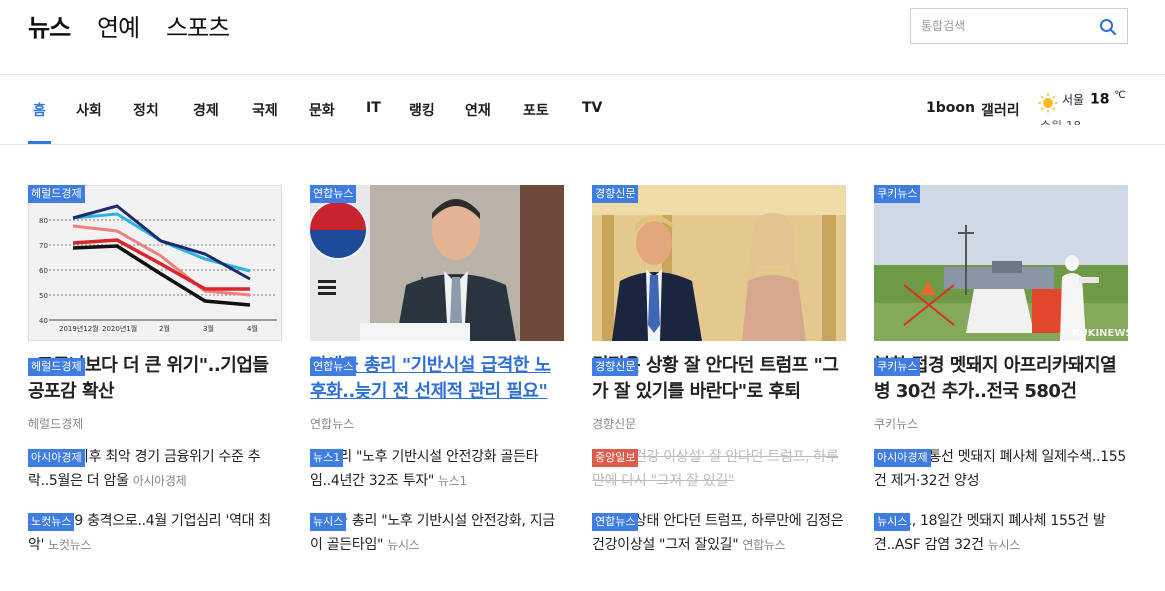 Image resolution: width=1165 pixels, height=591 pixels. I want to click on economic-chart: 80 70 60 50 40 2019년12월 2020년1월 2월 3월 4월, so click(158, 268).